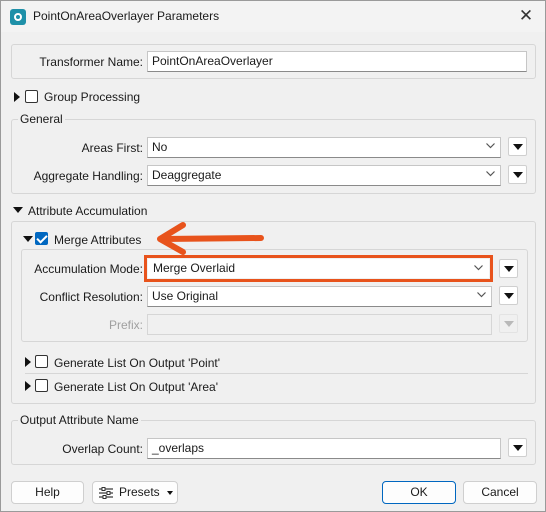 This screenshot has height=512, width=546. Describe the element at coordinates (112, 148) in the screenshot. I see `areas-first-label: Areas First:` at that location.